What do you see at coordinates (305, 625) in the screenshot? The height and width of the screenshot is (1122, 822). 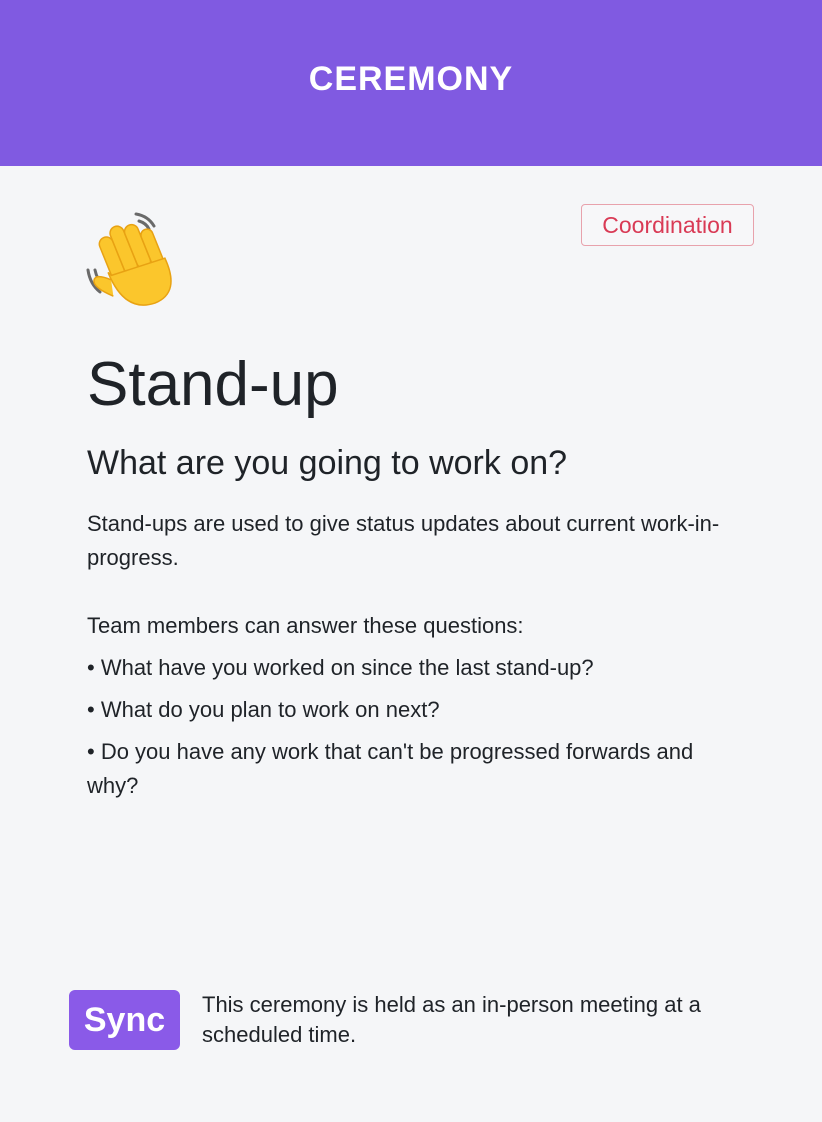 I see `questions-intro: Team members can answer these questions:` at bounding box center [305, 625].